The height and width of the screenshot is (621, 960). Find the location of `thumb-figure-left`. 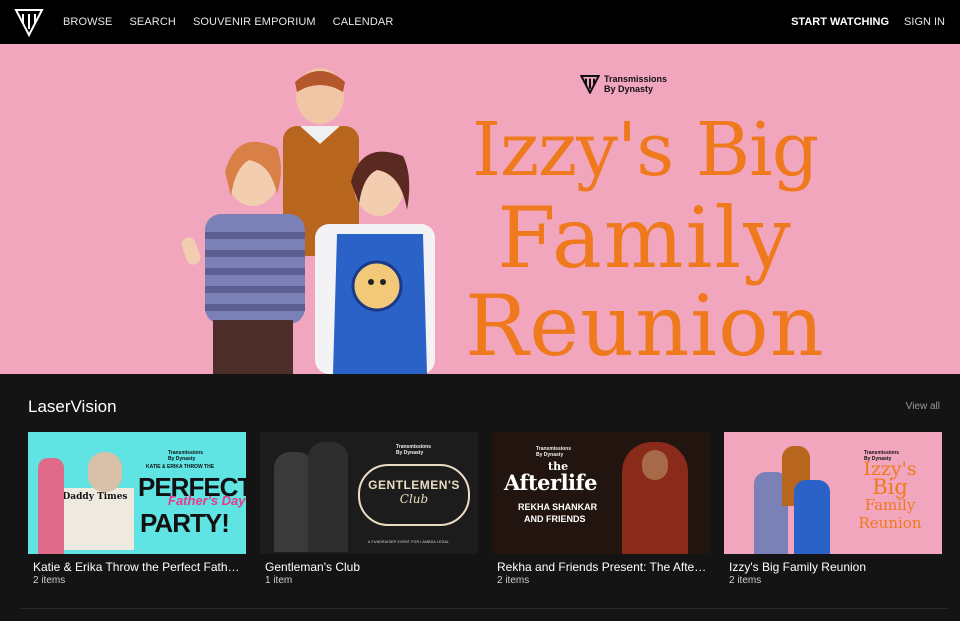

thumb-figure-left is located at coordinates (51, 506).